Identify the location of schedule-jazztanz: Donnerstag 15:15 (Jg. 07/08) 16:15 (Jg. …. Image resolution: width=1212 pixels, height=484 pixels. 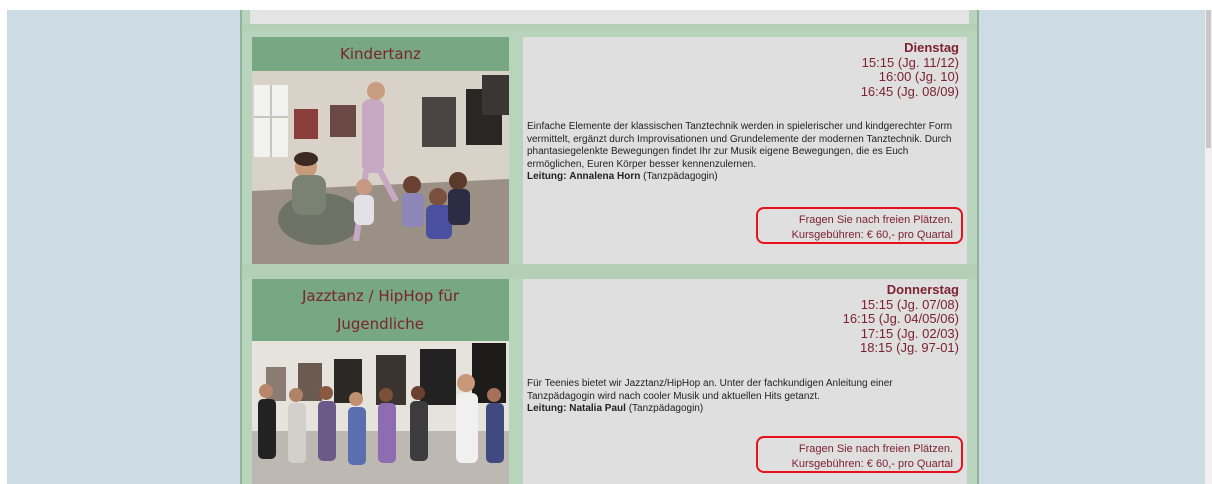
(900, 319).